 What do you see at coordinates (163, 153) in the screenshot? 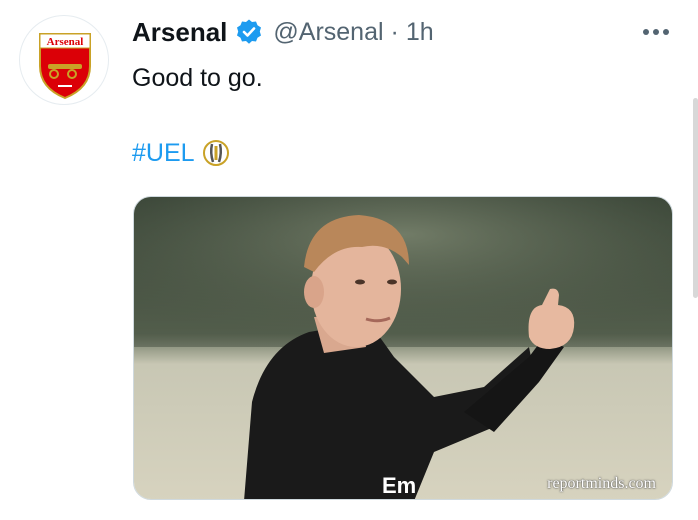
I see `hashtag-link: #UEL` at bounding box center [163, 153].